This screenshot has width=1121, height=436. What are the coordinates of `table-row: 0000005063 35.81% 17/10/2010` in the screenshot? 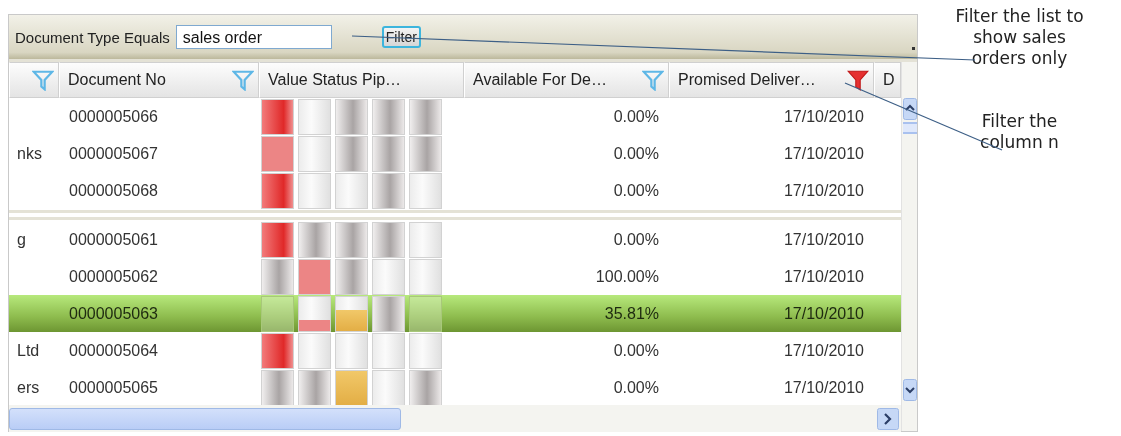 It's located at (455, 313).